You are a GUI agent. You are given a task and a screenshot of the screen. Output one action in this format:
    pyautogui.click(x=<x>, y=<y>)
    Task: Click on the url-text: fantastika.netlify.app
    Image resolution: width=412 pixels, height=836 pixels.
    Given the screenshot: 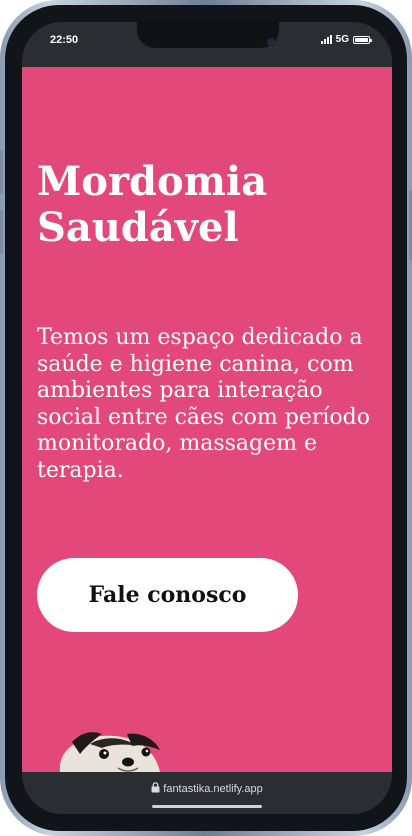 What is the action you would take?
    pyautogui.click(x=213, y=789)
    